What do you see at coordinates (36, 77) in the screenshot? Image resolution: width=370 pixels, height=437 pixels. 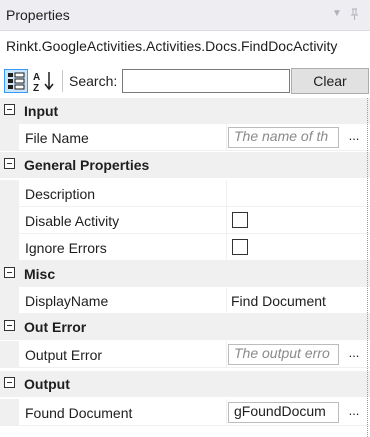 I see `svg-text: A` at bounding box center [36, 77].